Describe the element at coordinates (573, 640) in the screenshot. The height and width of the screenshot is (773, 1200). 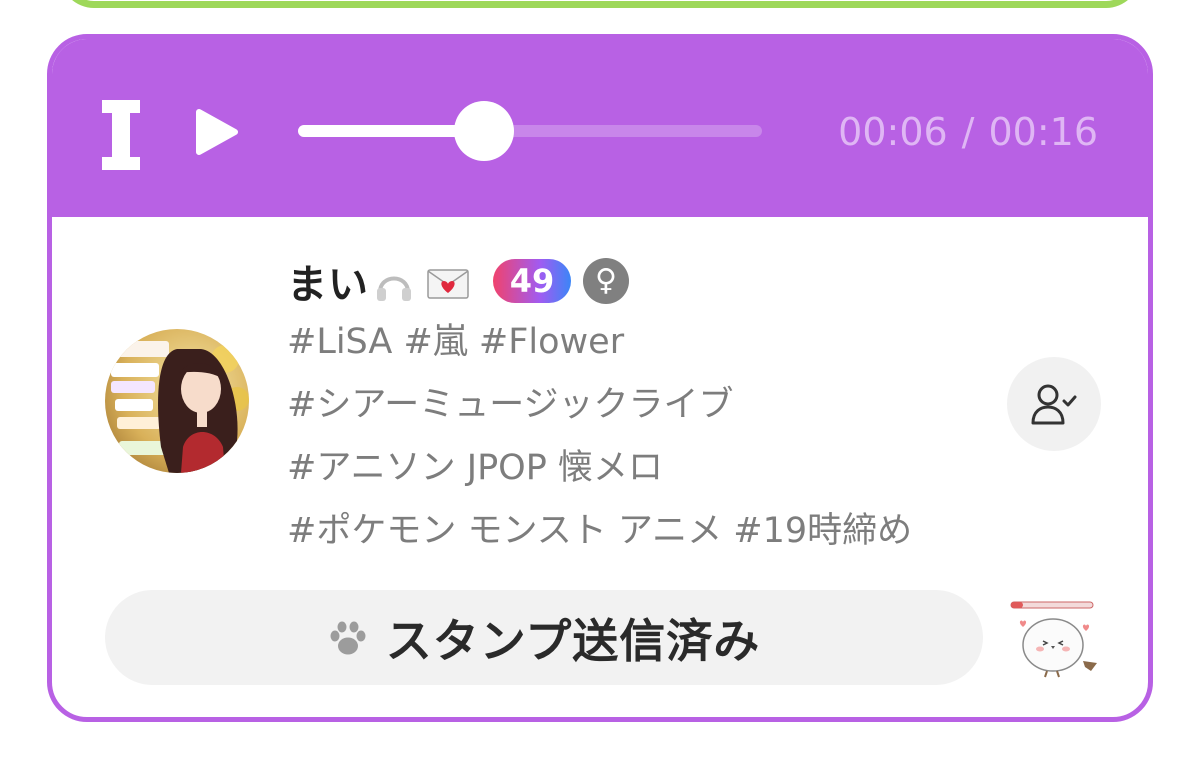
I see `stamp-sent-label: スタンプ送信済み` at that location.